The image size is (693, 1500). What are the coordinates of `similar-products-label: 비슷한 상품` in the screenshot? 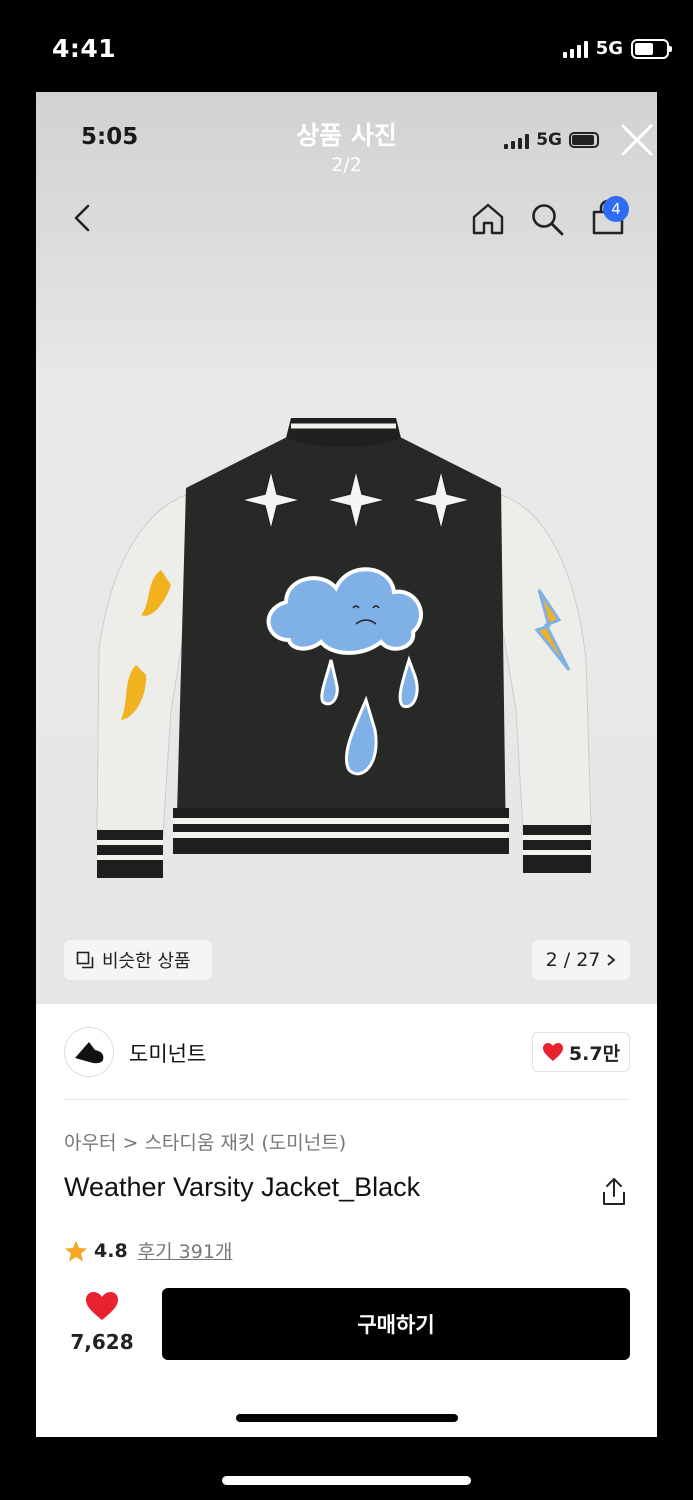 It's located at (146, 961).